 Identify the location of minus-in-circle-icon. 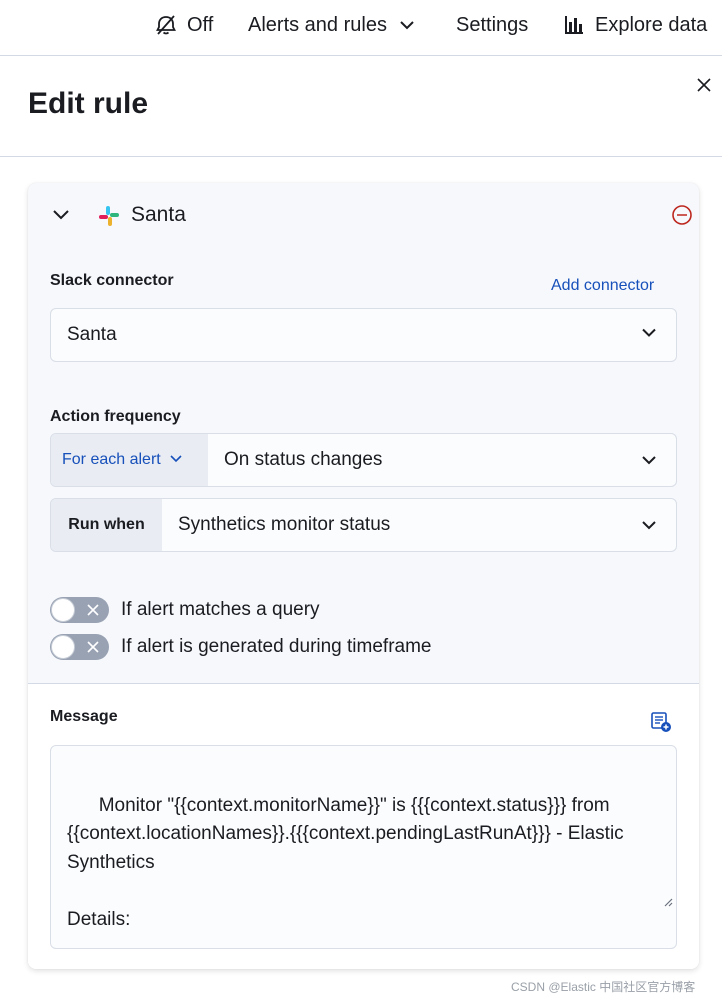
(682, 217).